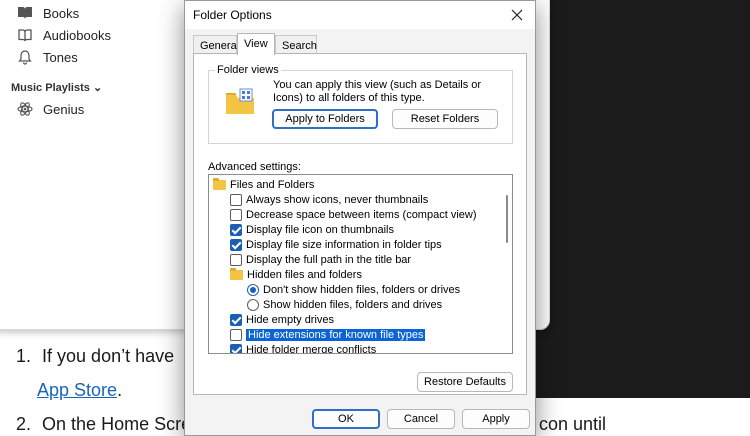  I want to click on article-step-1-link-line: App Store., so click(80, 390).